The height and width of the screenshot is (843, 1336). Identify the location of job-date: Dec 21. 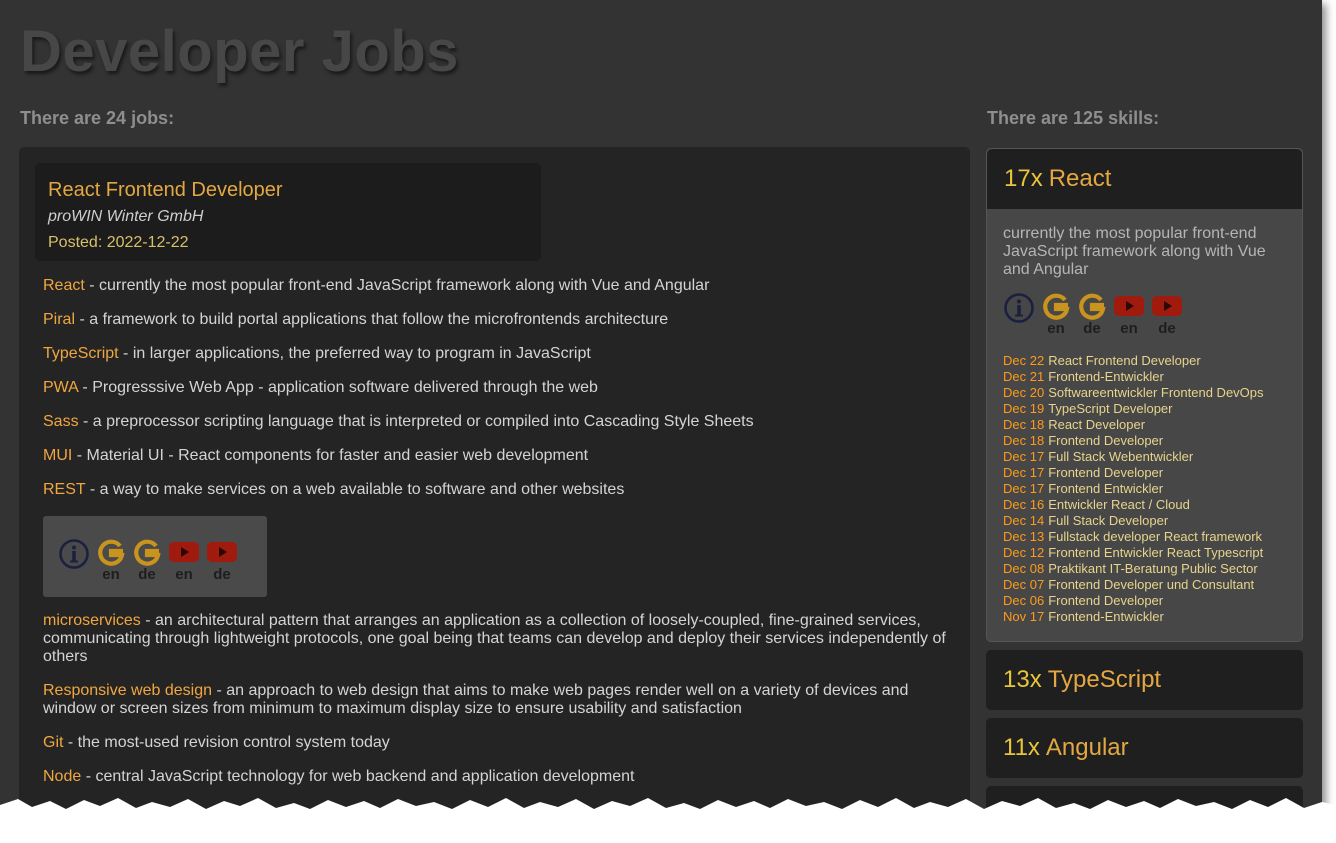
(1024, 376).